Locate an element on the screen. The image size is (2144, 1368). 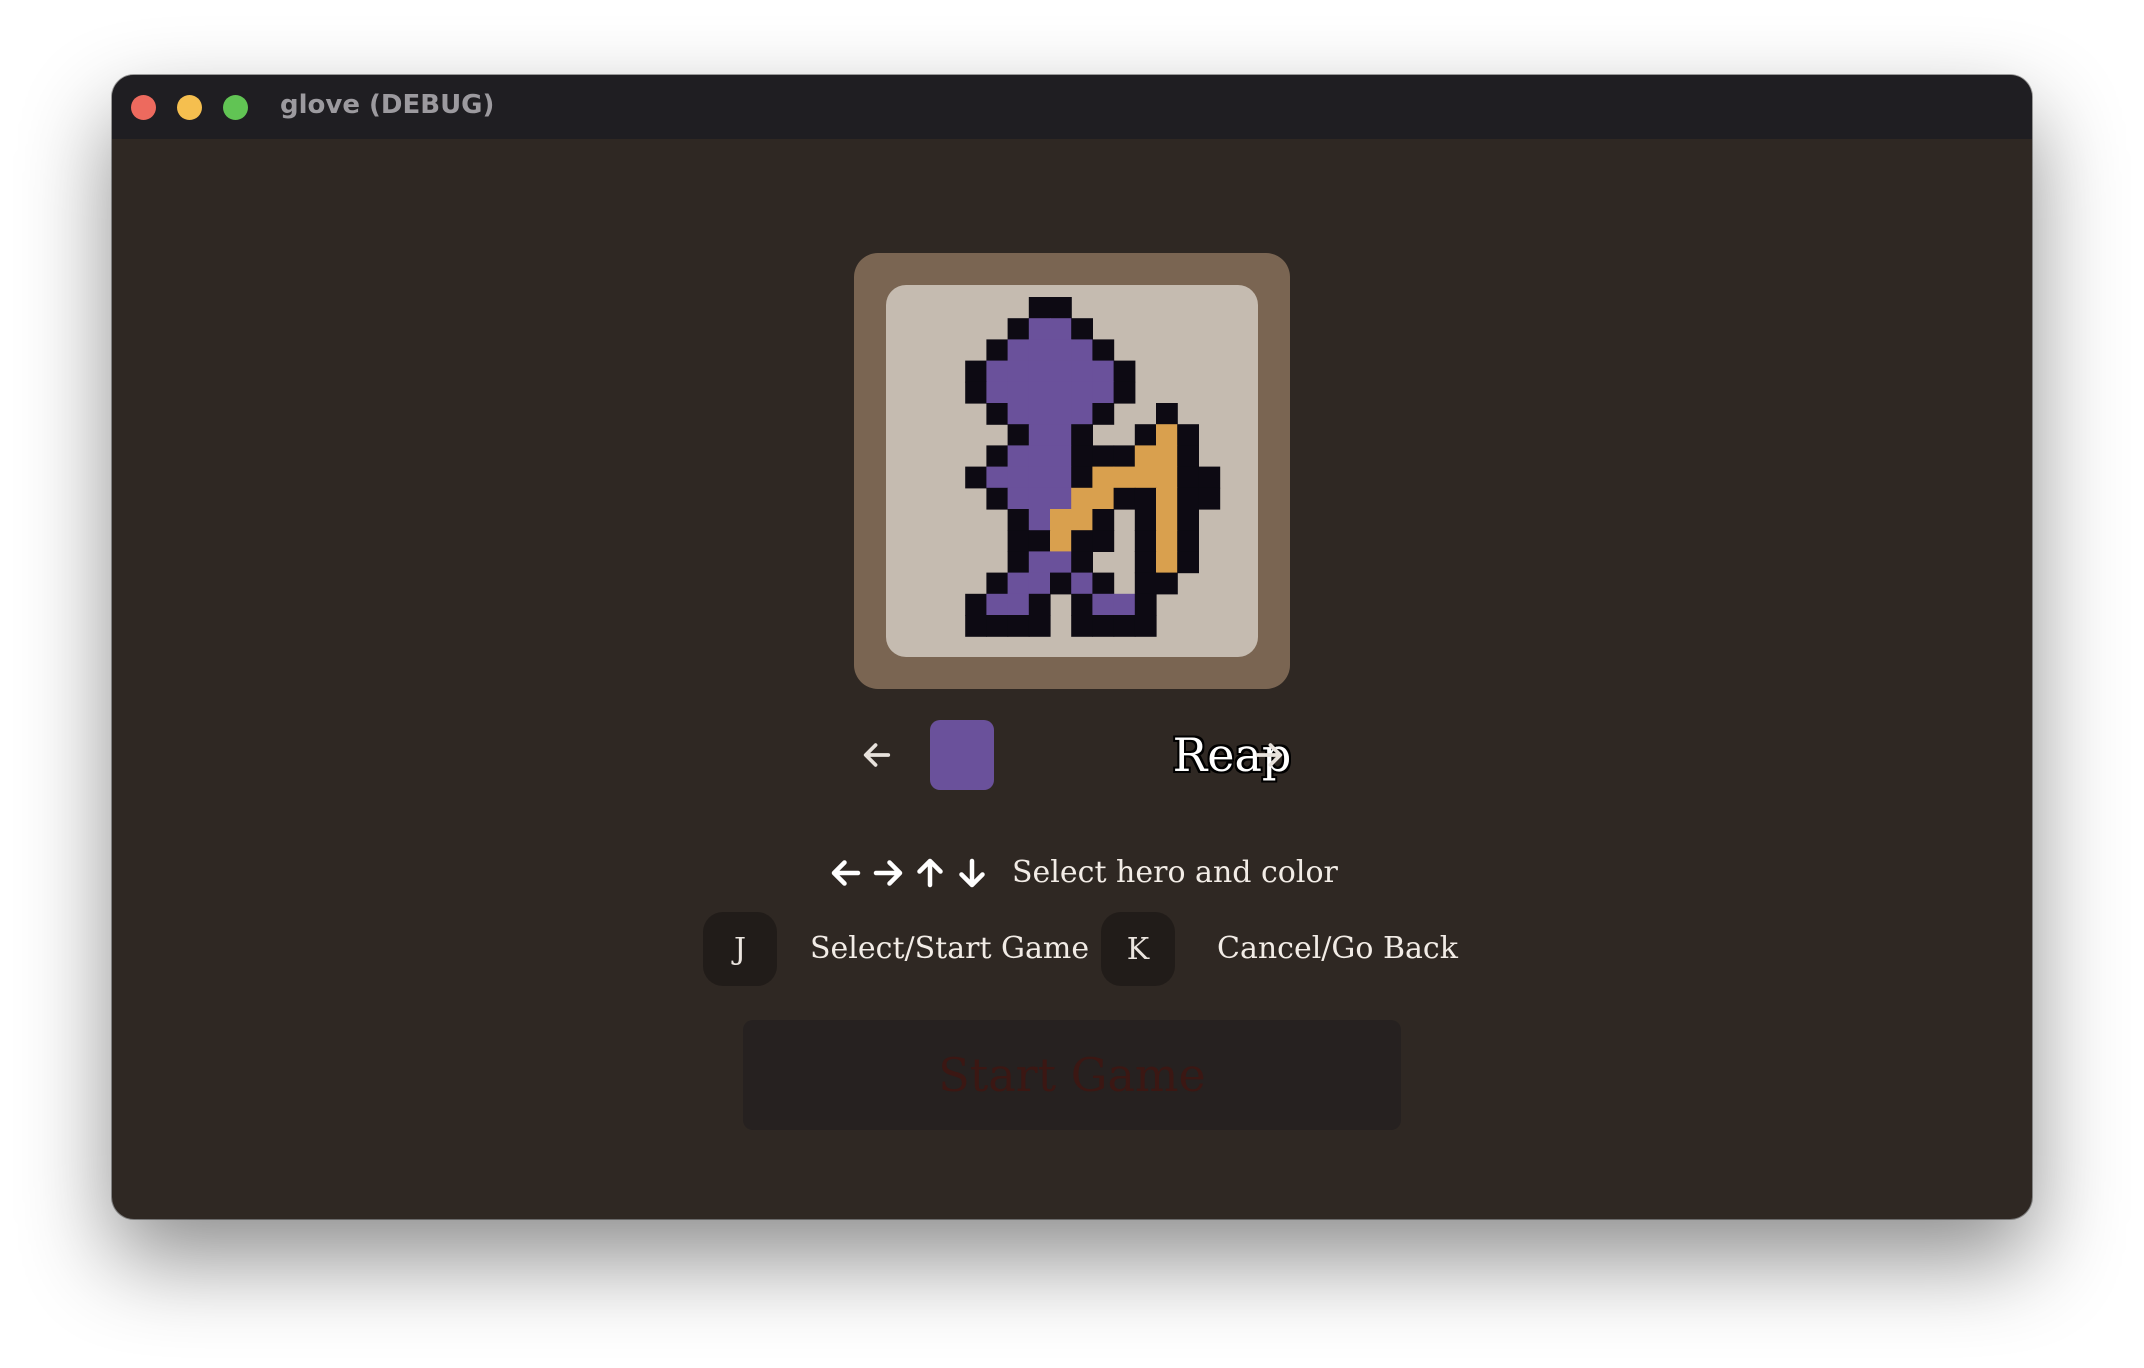
hero-name: Reap is located at coordinates (1232, 755).